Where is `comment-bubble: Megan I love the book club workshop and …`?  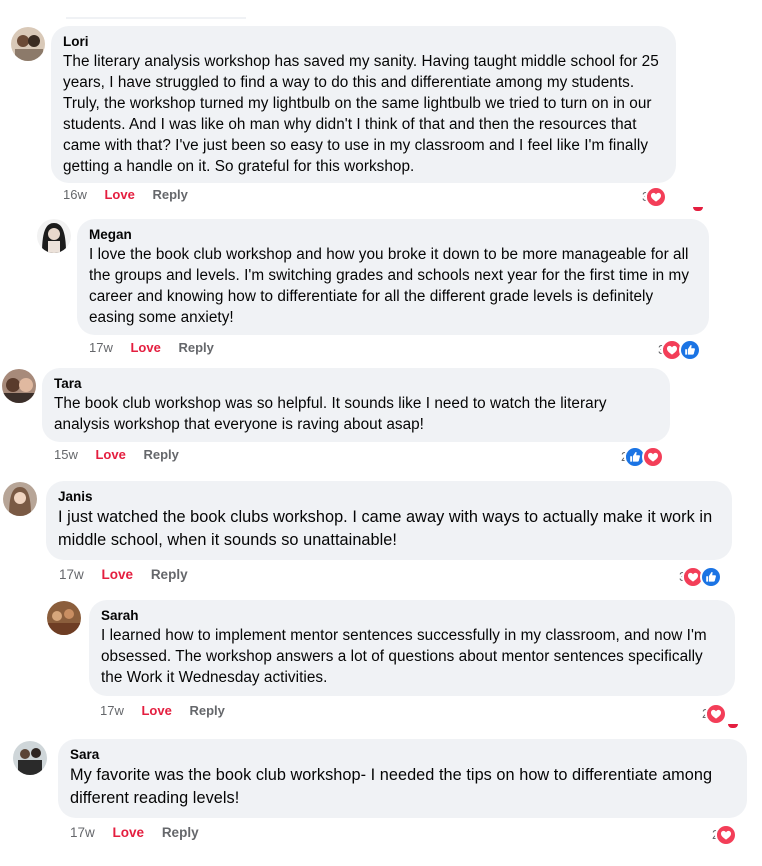 comment-bubble: Megan I love the book club workshop and … is located at coordinates (393, 277).